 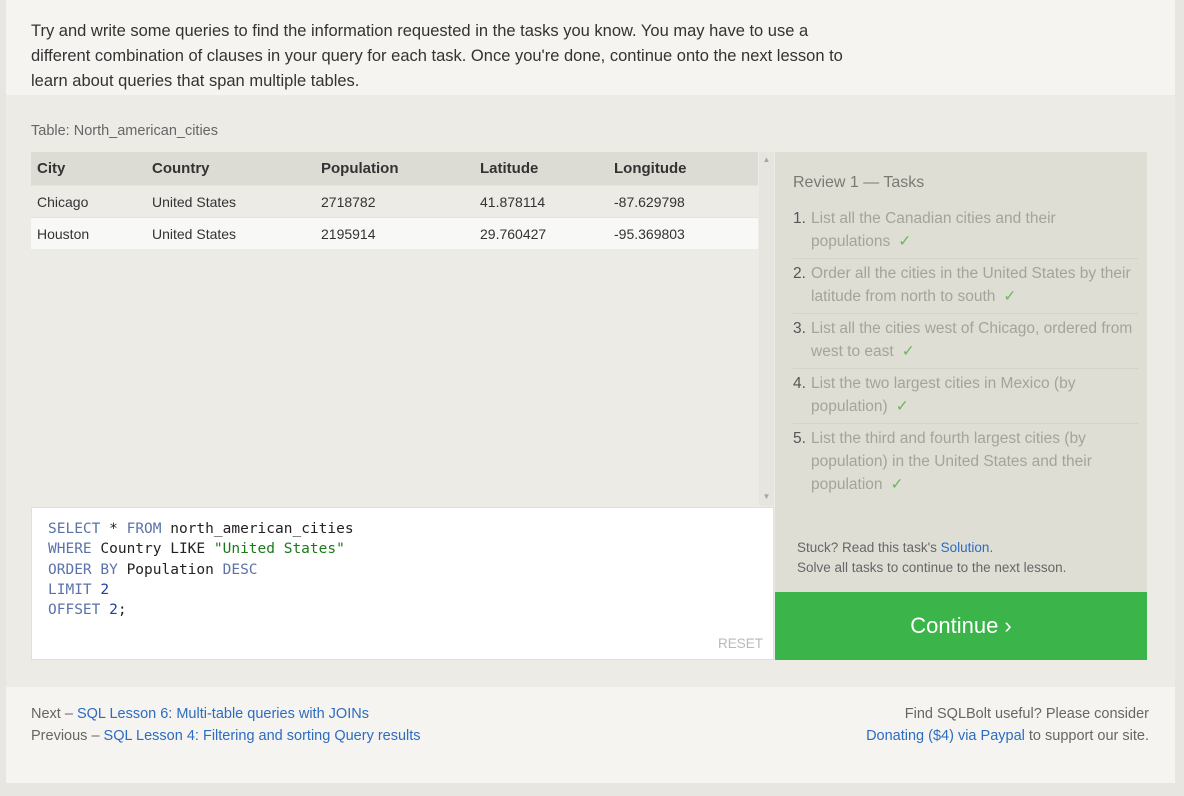 What do you see at coordinates (766, 329) in the screenshot?
I see `table-scrollbar: ▲ ▼` at bounding box center [766, 329].